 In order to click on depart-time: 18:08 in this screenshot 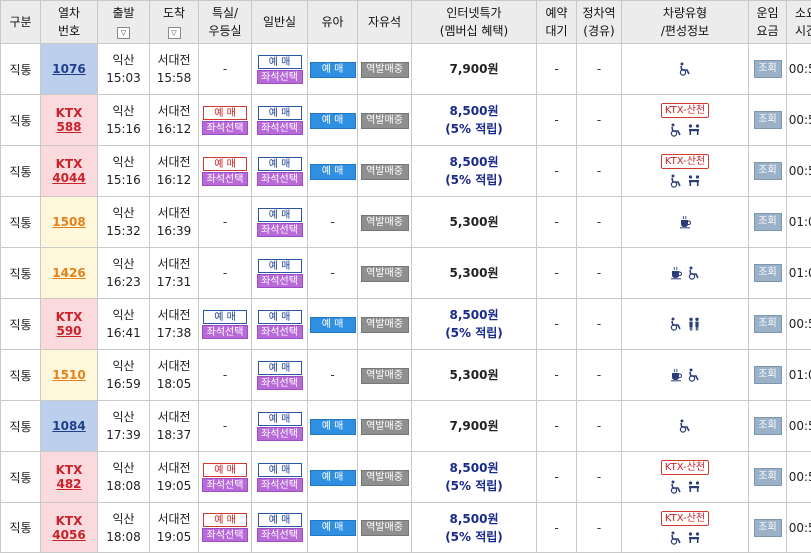, I will do `click(123, 486)`.